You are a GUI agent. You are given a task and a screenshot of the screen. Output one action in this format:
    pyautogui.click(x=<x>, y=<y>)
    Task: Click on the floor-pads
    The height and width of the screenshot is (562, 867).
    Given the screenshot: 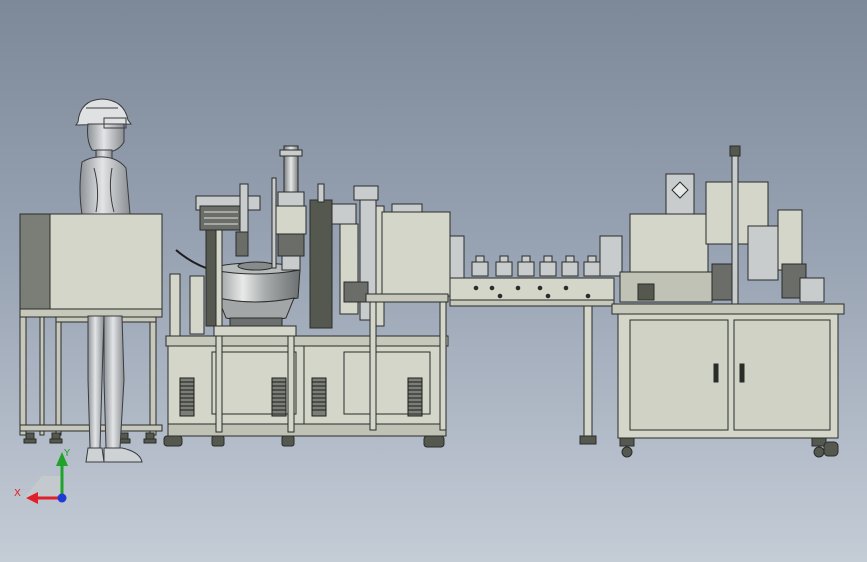 What is the action you would take?
    pyautogui.click(x=304, y=441)
    